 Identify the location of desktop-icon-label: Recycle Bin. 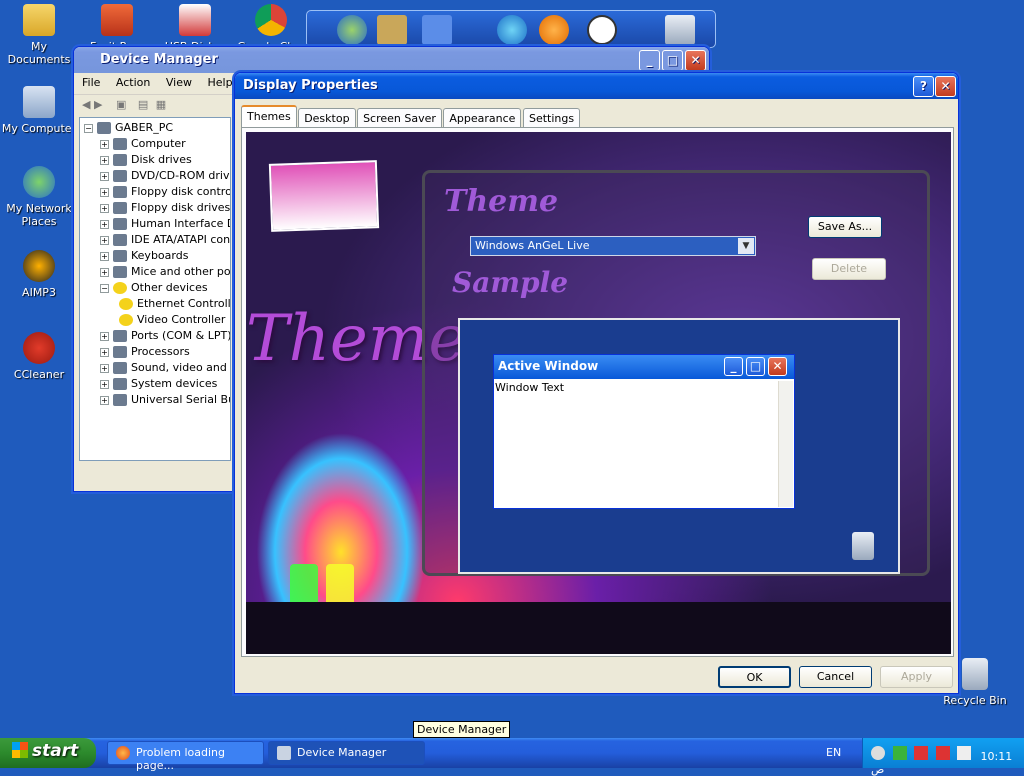
(975, 700).